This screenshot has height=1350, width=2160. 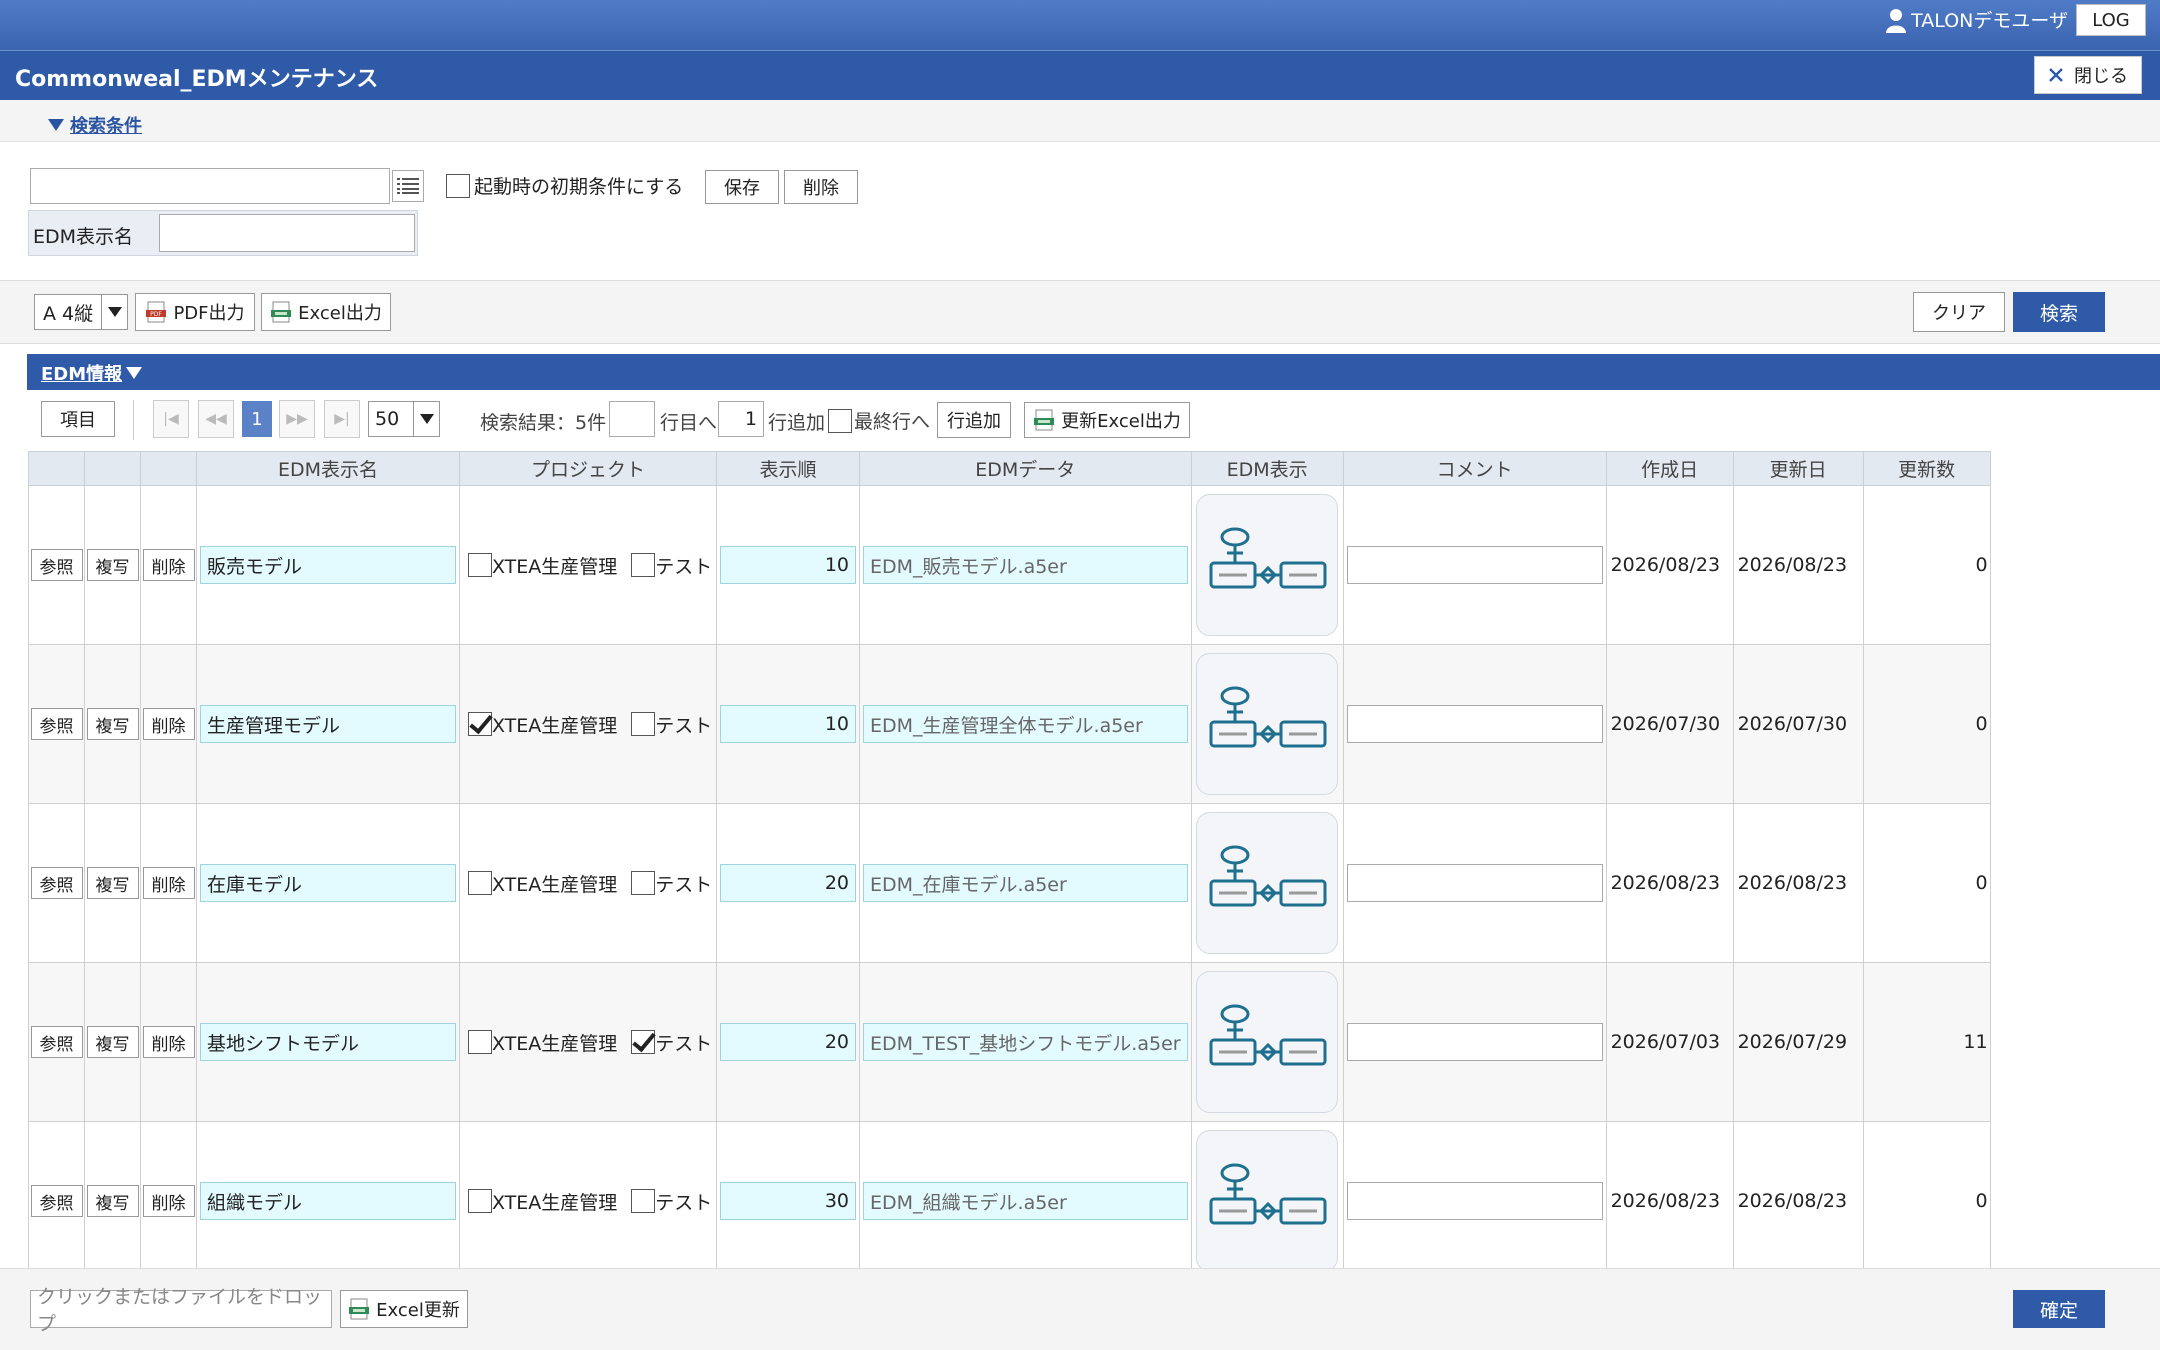 What do you see at coordinates (1976, 19) in the screenshot?
I see `user-menu: TALONデモユーザ` at bounding box center [1976, 19].